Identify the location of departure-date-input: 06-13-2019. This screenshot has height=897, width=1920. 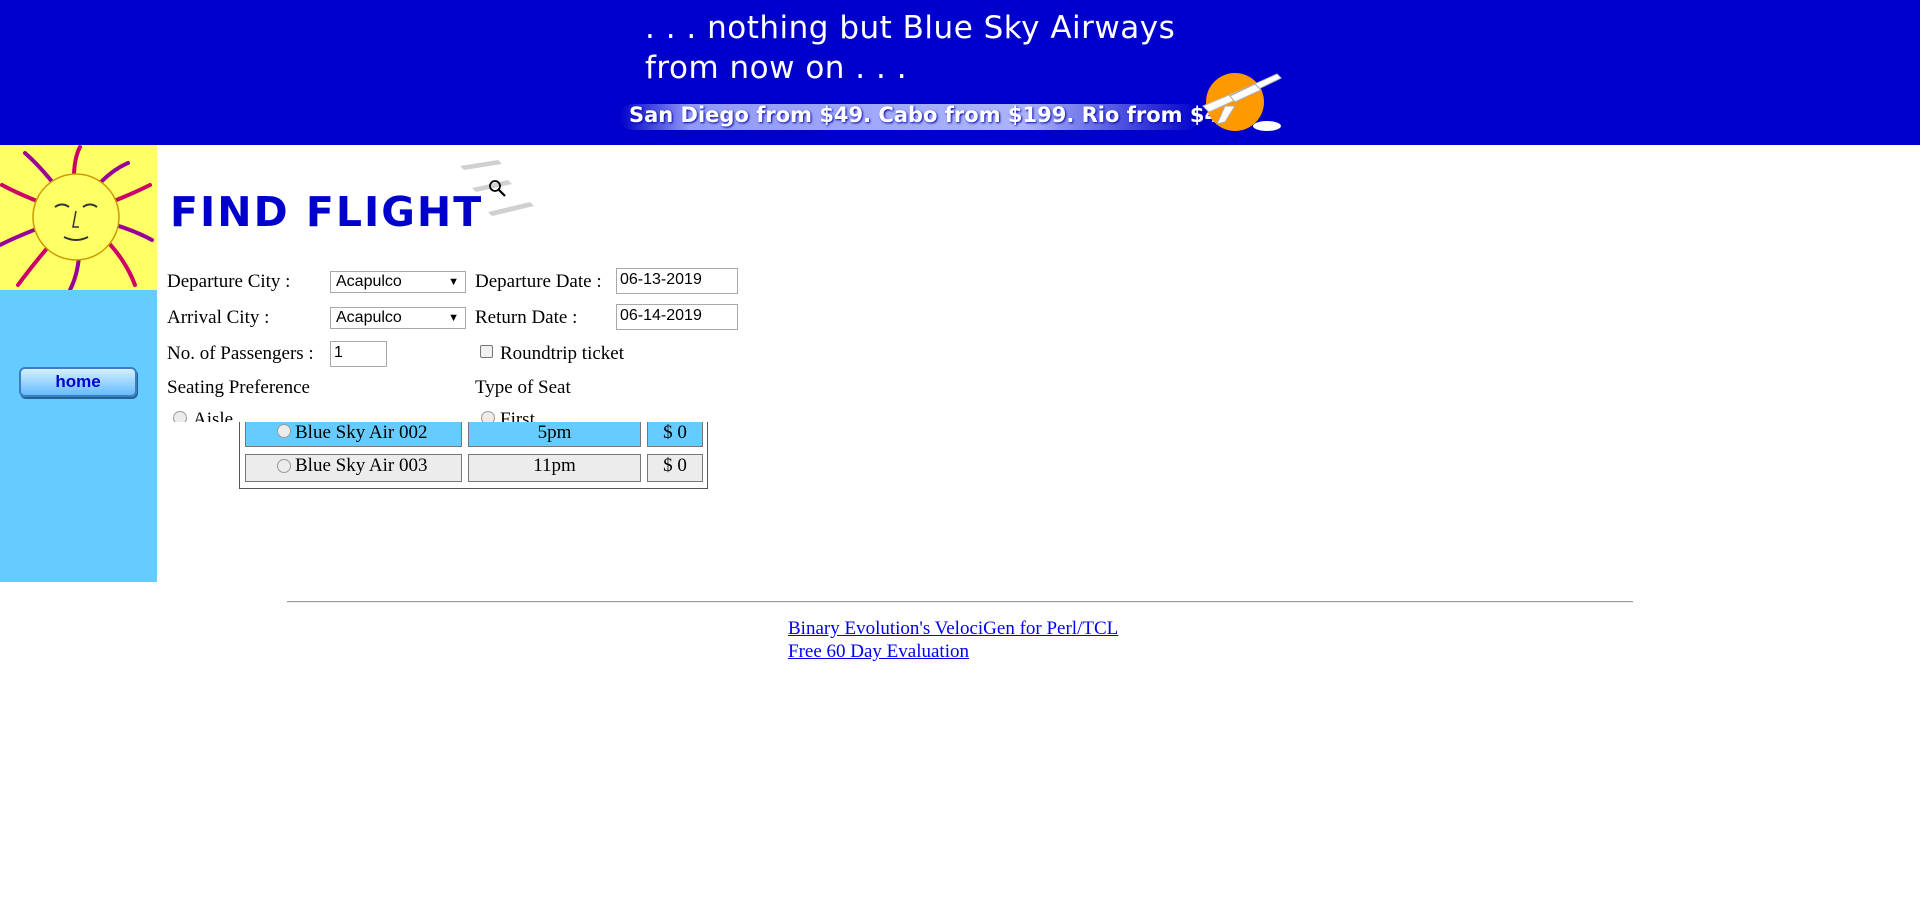
(677, 281).